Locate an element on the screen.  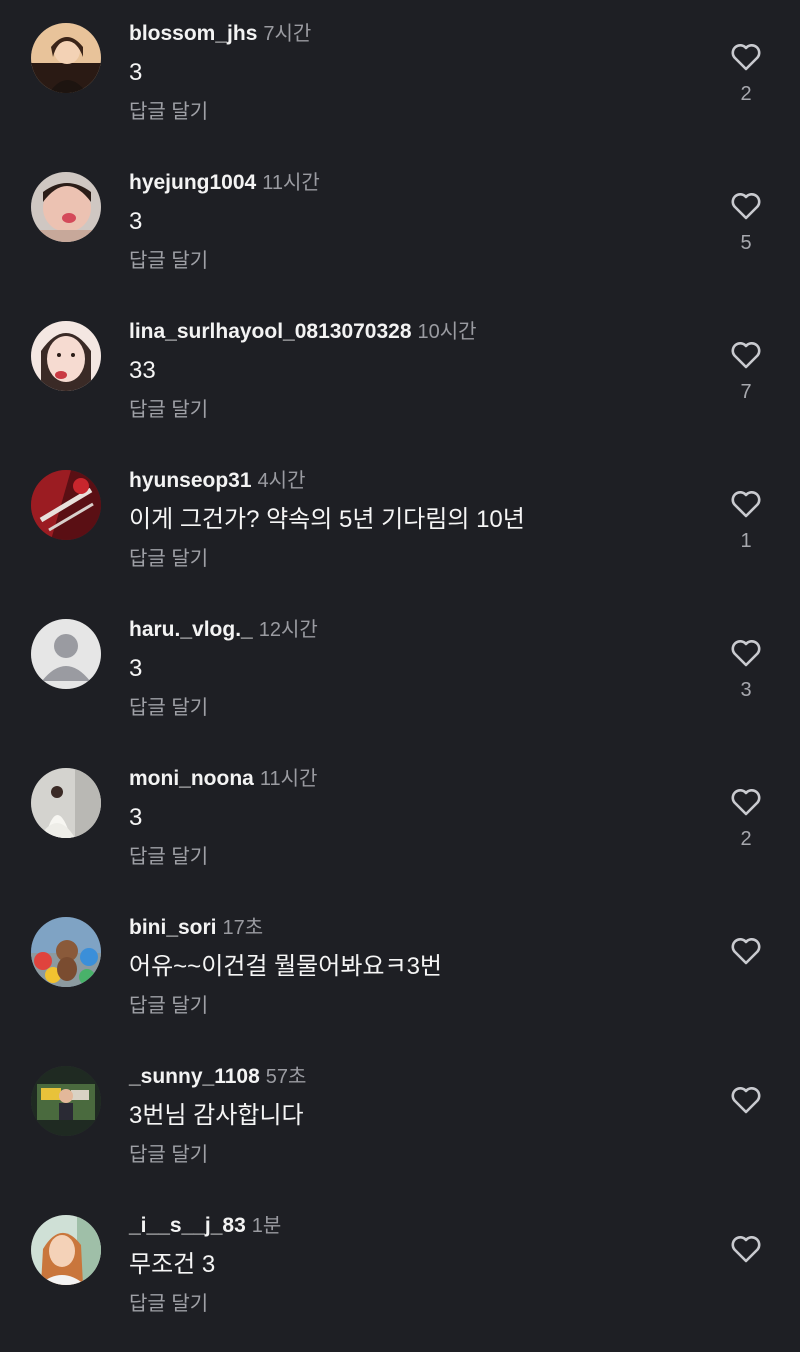
like-count: 7 is located at coordinates (746, 392).